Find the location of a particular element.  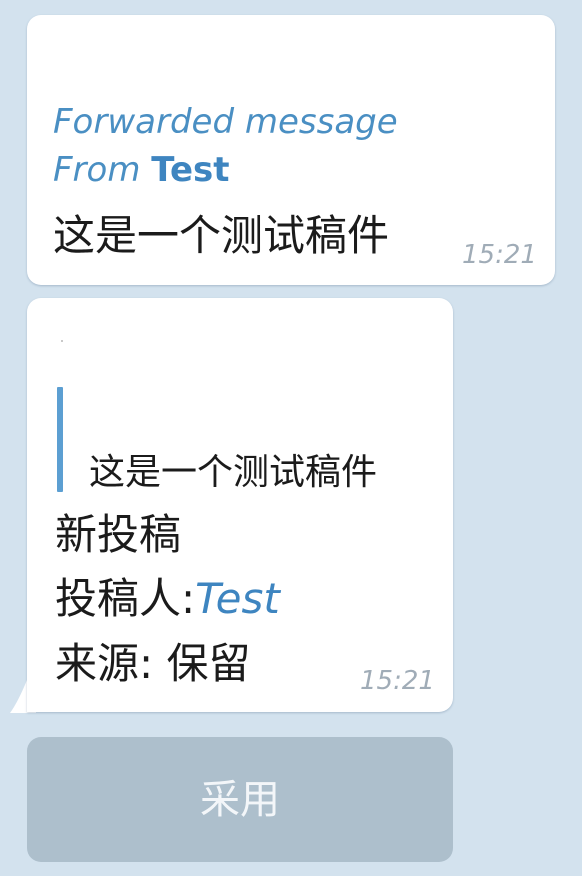

source-line: 来源: 保留 is located at coordinates (153, 663).